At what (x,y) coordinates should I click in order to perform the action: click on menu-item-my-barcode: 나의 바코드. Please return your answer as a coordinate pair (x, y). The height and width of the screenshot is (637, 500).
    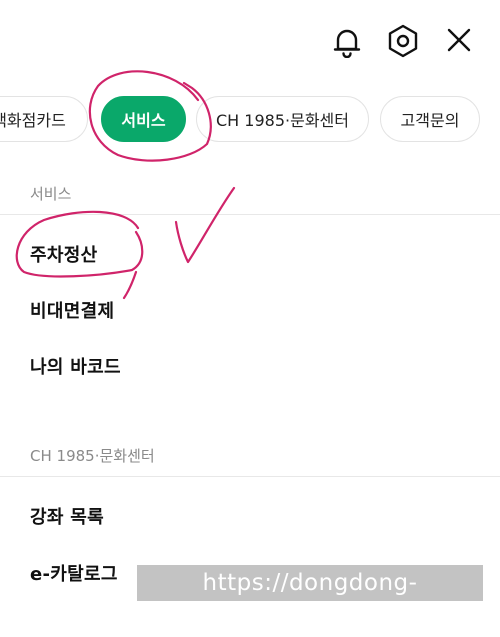
    Looking at the image, I should click on (75, 366).